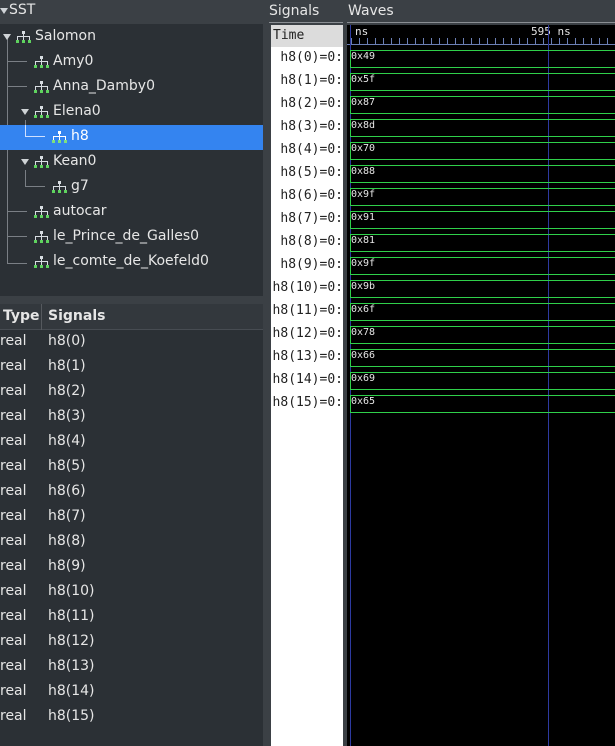 The image size is (615, 746). What do you see at coordinates (65, 36) in the screenshot?
I see `tree-node-label: Salomon` at bounding box center [65, 36].